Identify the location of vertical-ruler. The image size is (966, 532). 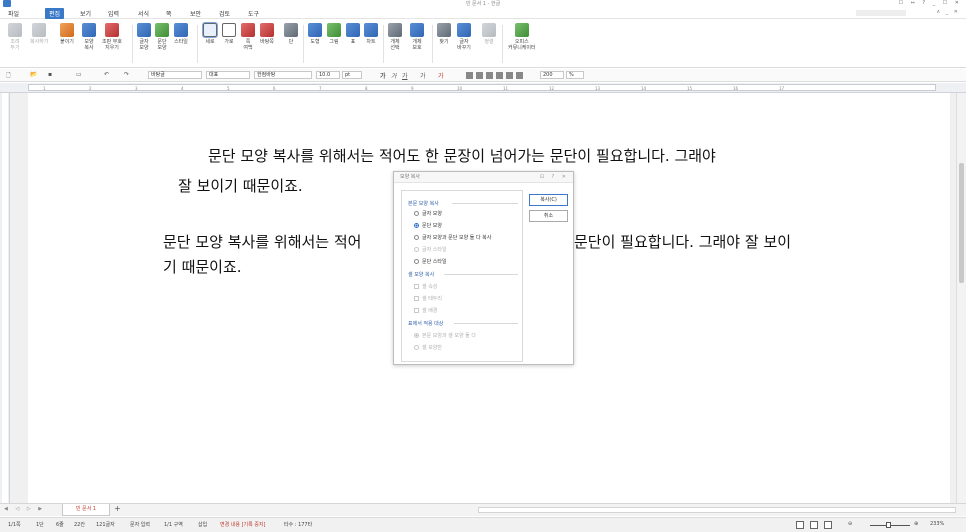
(5, 298).